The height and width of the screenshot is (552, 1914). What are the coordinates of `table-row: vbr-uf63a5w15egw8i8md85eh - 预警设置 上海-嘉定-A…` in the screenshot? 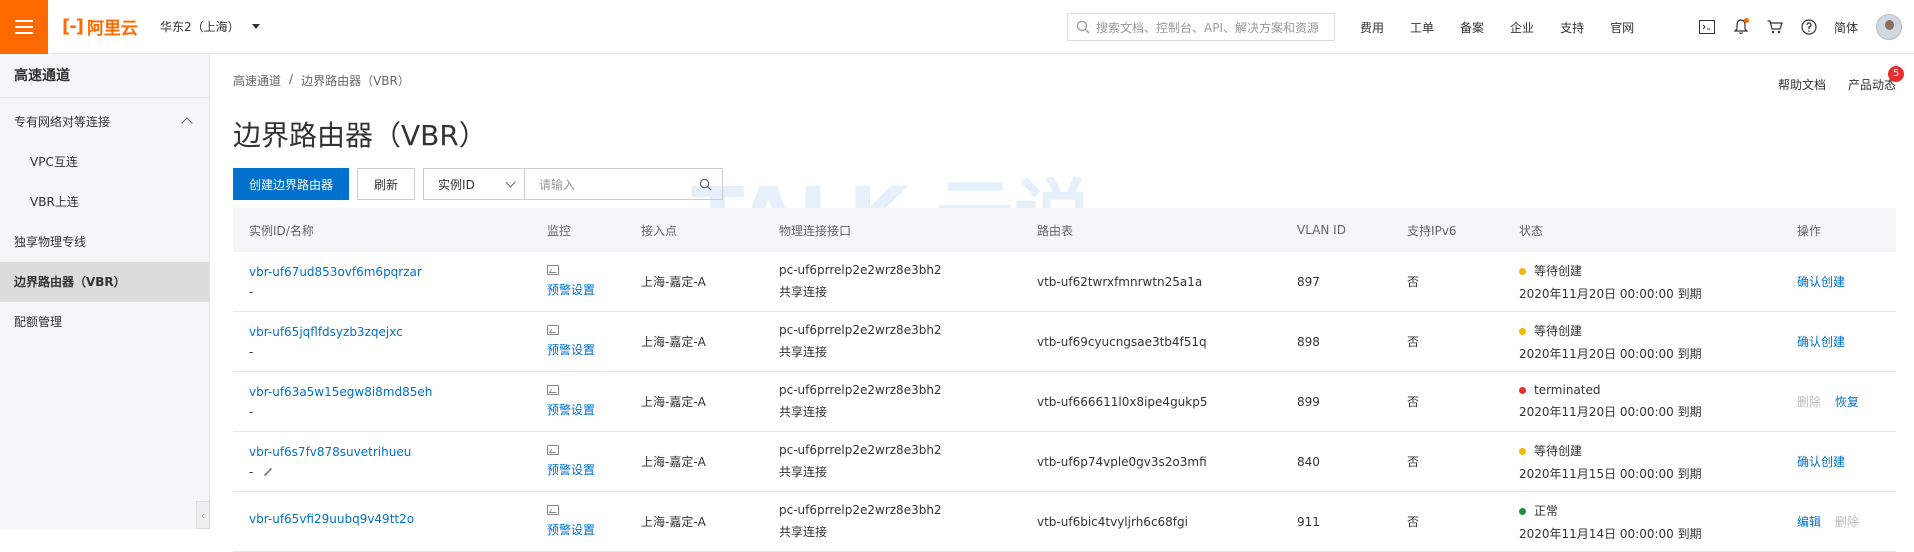 It's located at (1064, 402).